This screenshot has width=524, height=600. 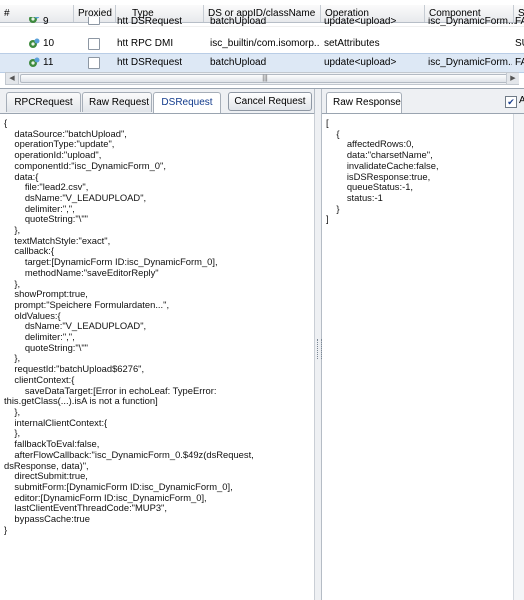 I want to click on pane-splitter, so click(x=318, y=344).